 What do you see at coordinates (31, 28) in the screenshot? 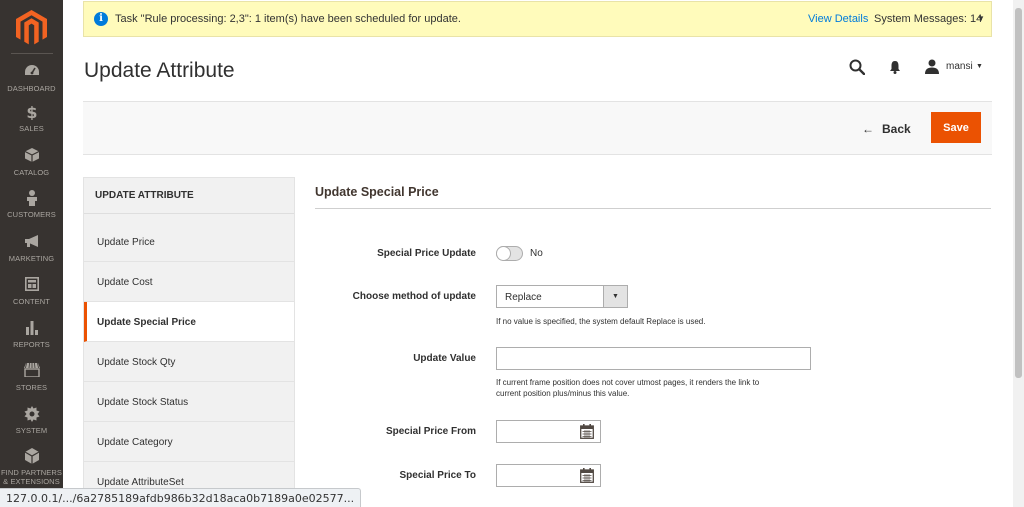
I see `magento-logo-icon` at bounding box center [31, 28].